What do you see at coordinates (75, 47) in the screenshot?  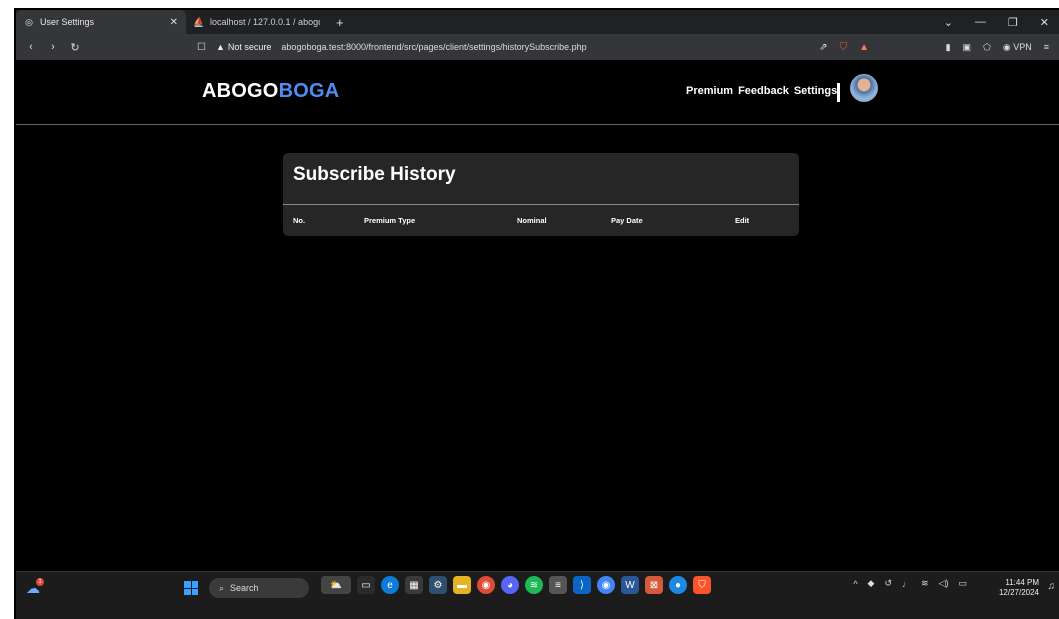 I see `reload-icon: ↻` at bounding box center [75, 47].